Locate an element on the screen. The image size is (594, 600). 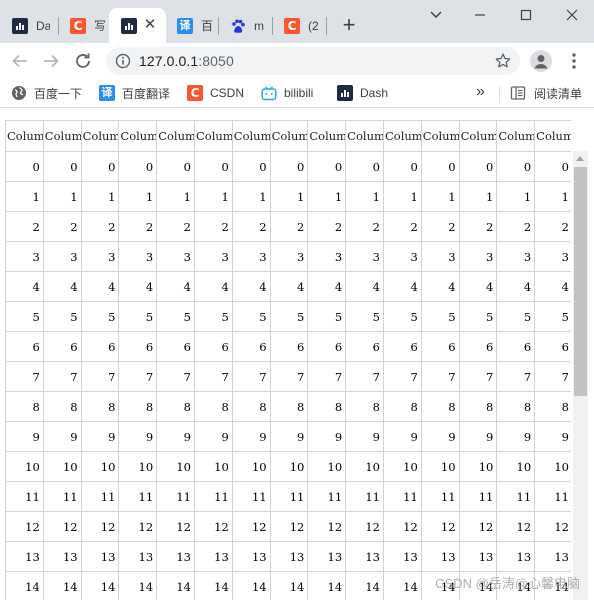
maximize-icon is located at coordinates (526, 15).